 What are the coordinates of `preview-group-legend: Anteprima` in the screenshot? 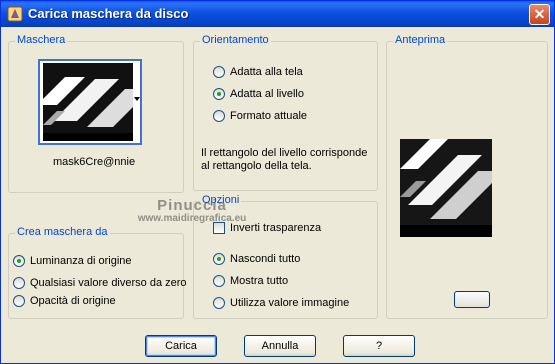 It's located at (420, 40).